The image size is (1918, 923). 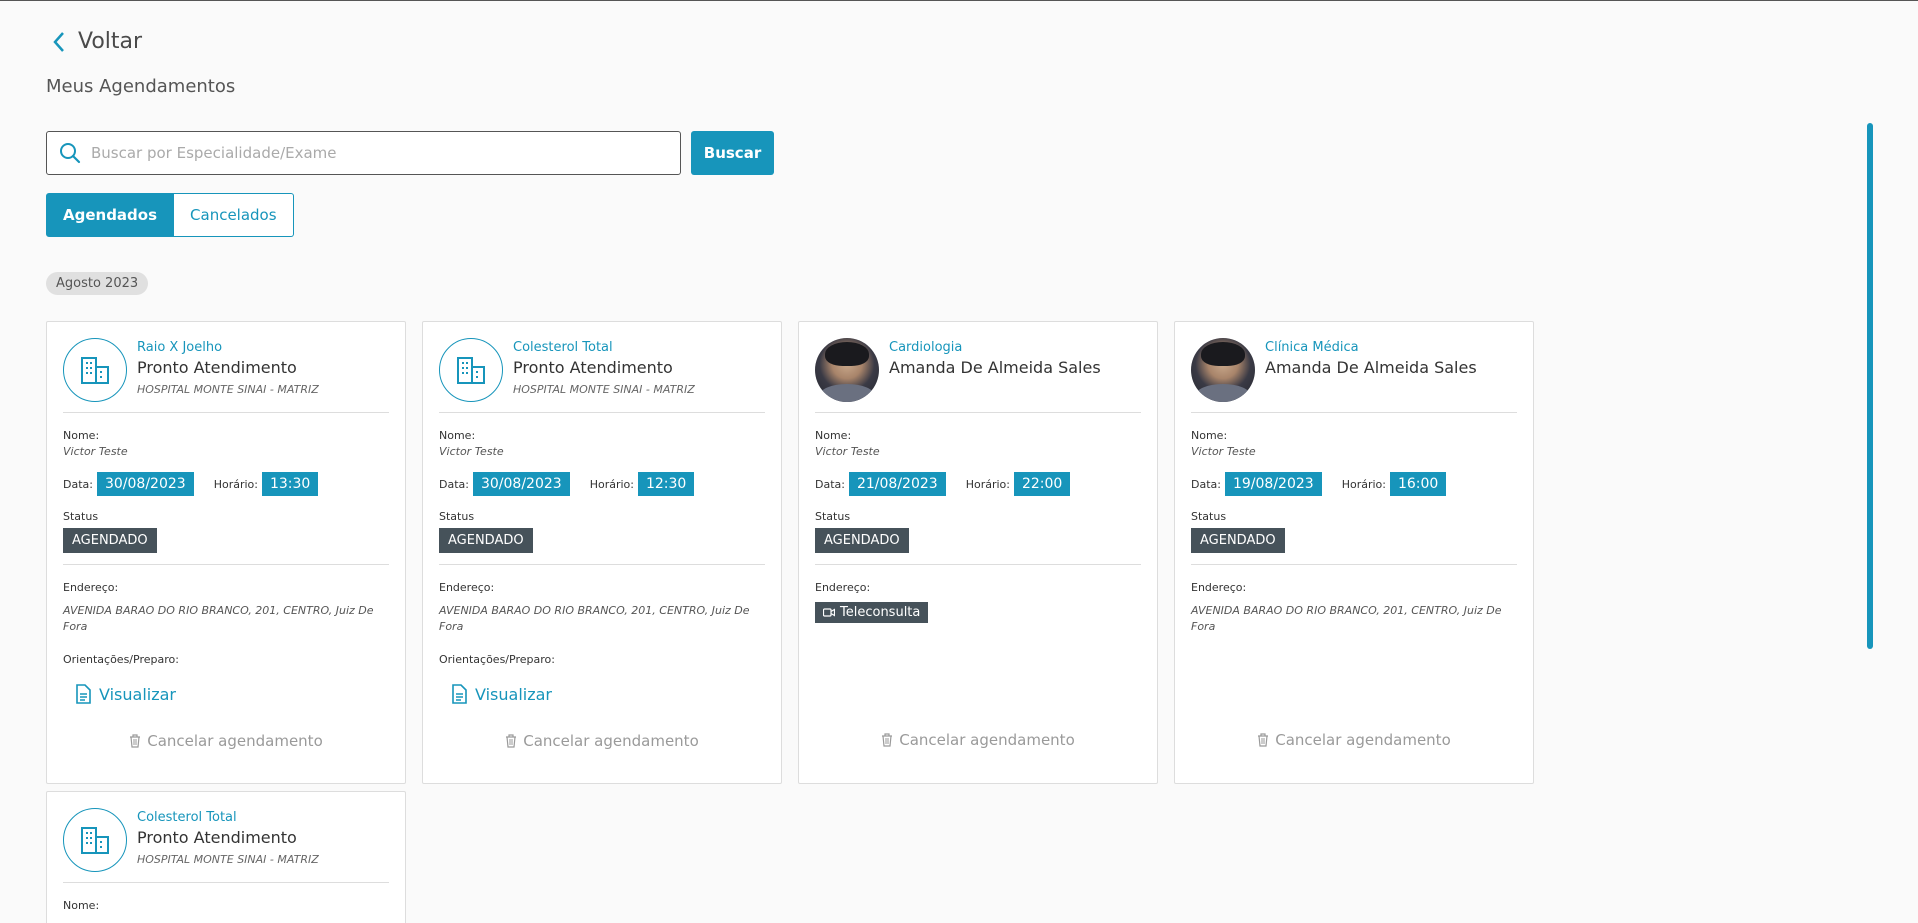 I want to click on back-button: Voltar, so click(x=97, y=41).